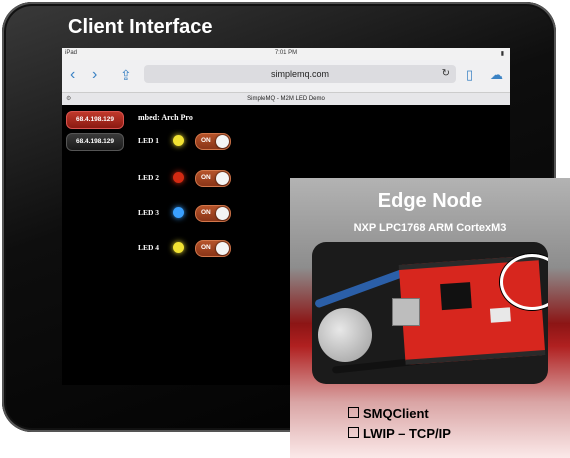 The width and height of the screenshot is (570, 458). I want to click on forward-icon: ›, so click(94, 75).